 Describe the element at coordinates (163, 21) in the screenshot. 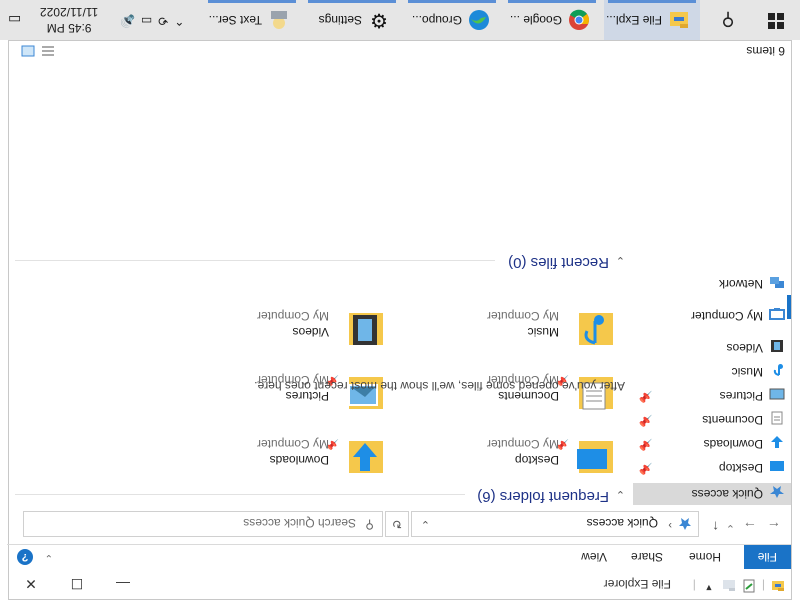

I see `sync-icon: ⟲` at that location.